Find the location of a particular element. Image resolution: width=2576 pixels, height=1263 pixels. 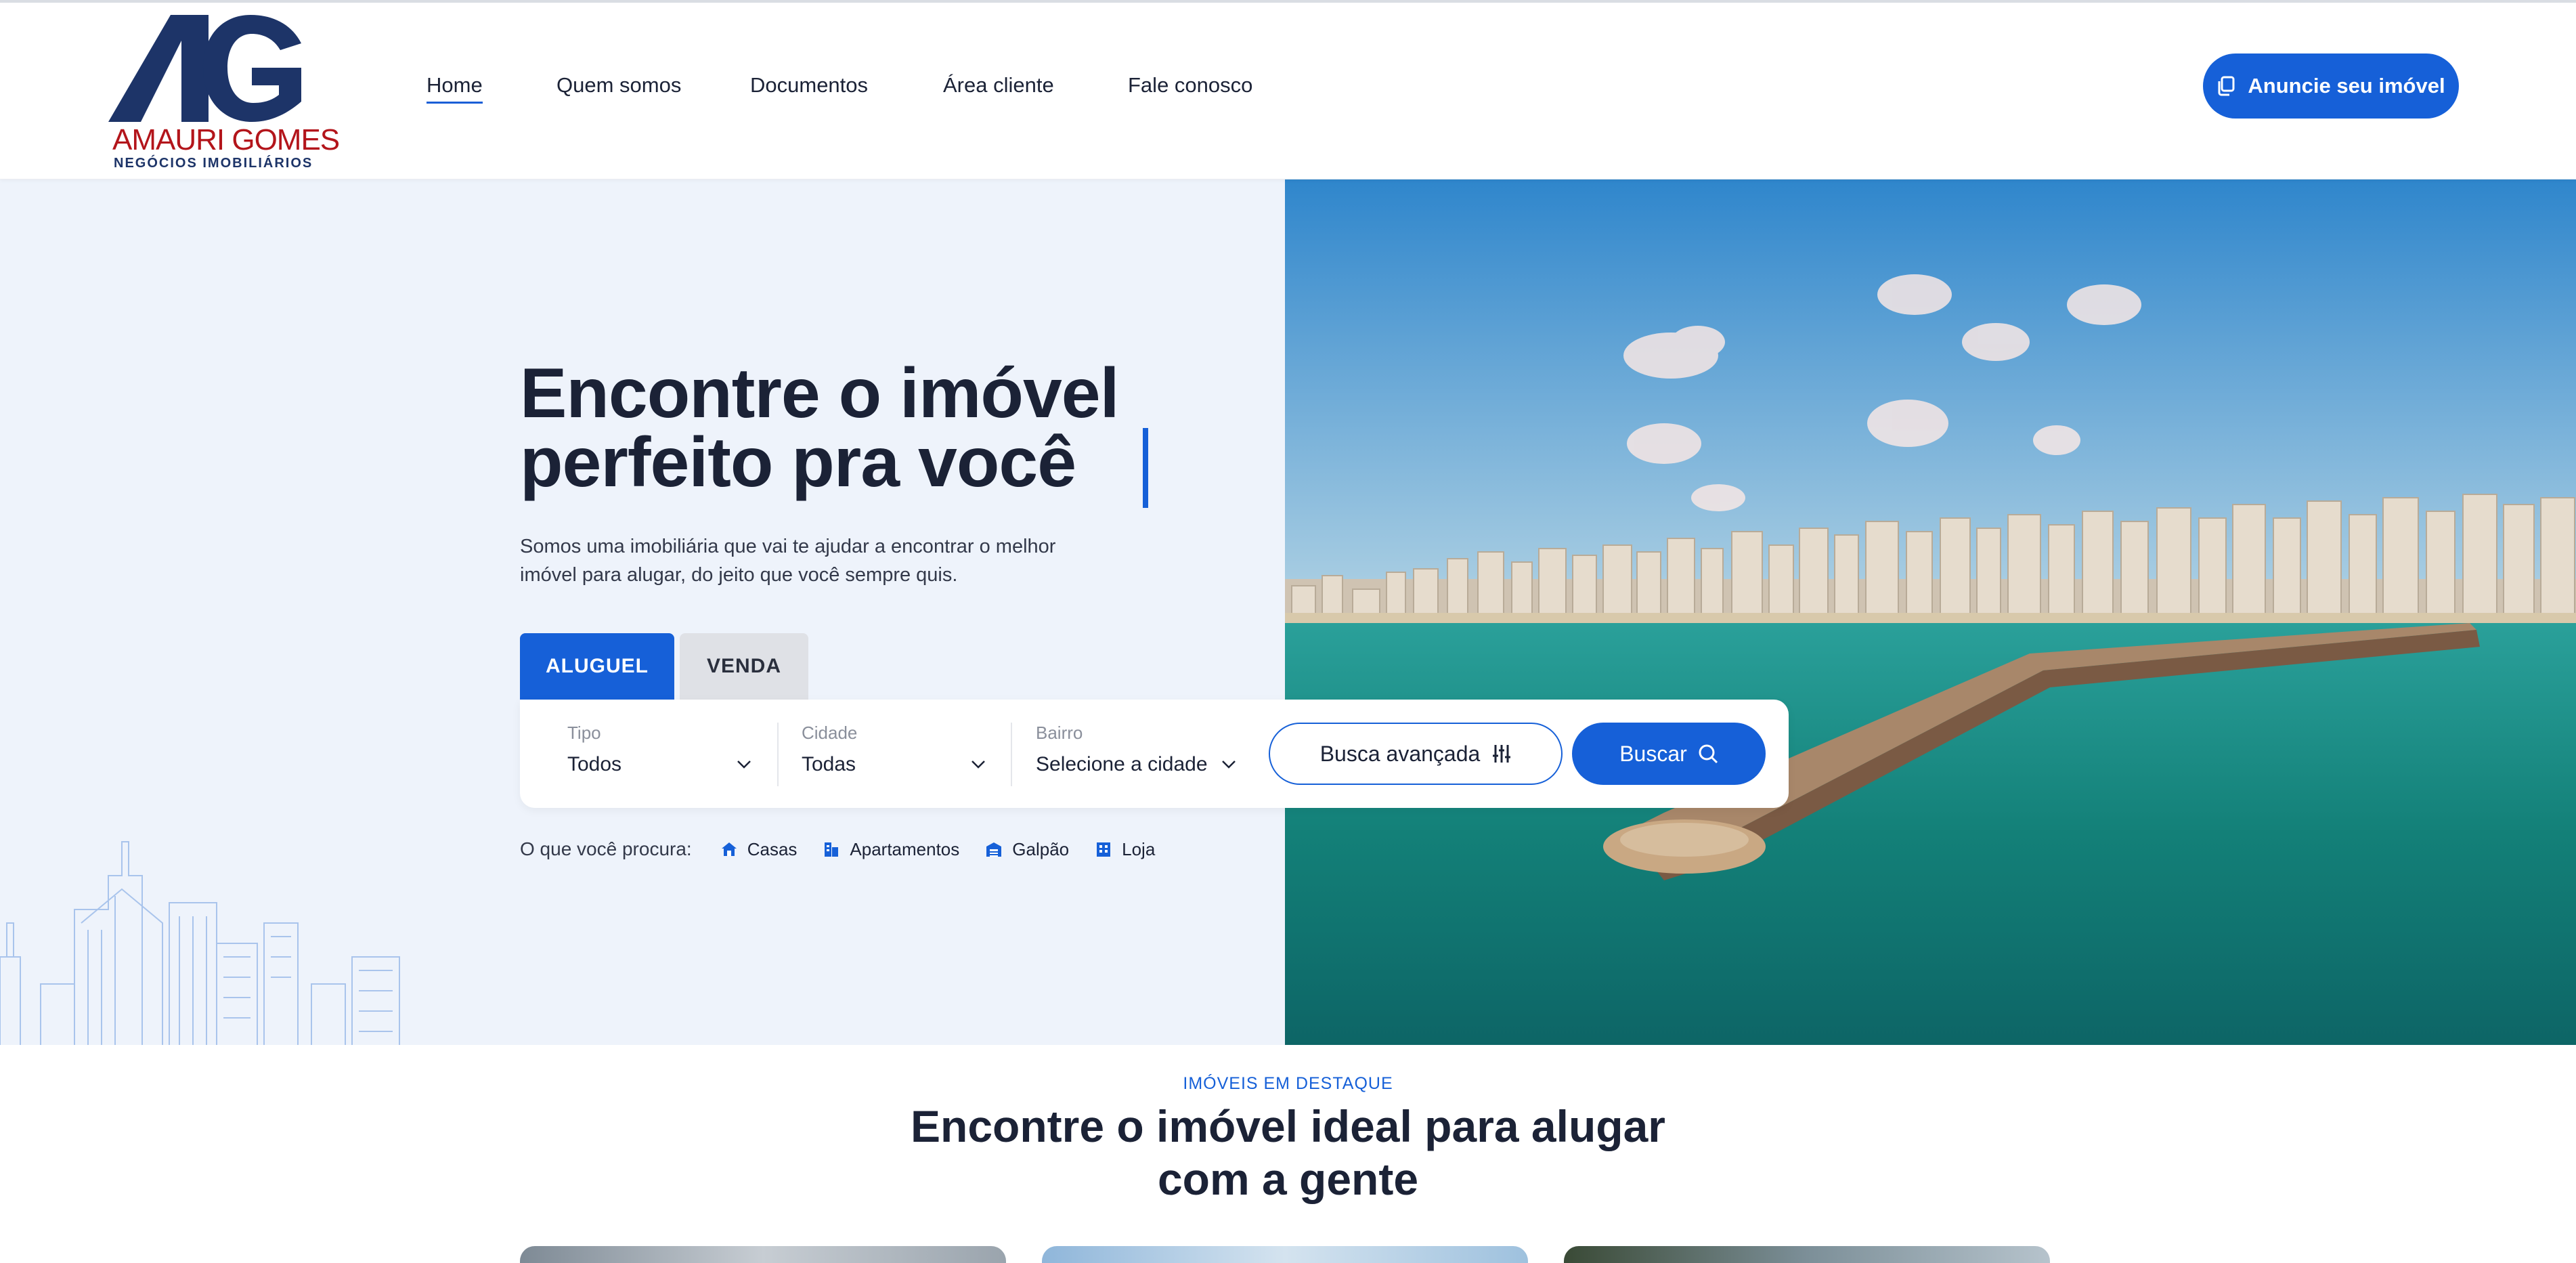

brand-name: AMAURI GOMES is located at coordinates (226, 140).